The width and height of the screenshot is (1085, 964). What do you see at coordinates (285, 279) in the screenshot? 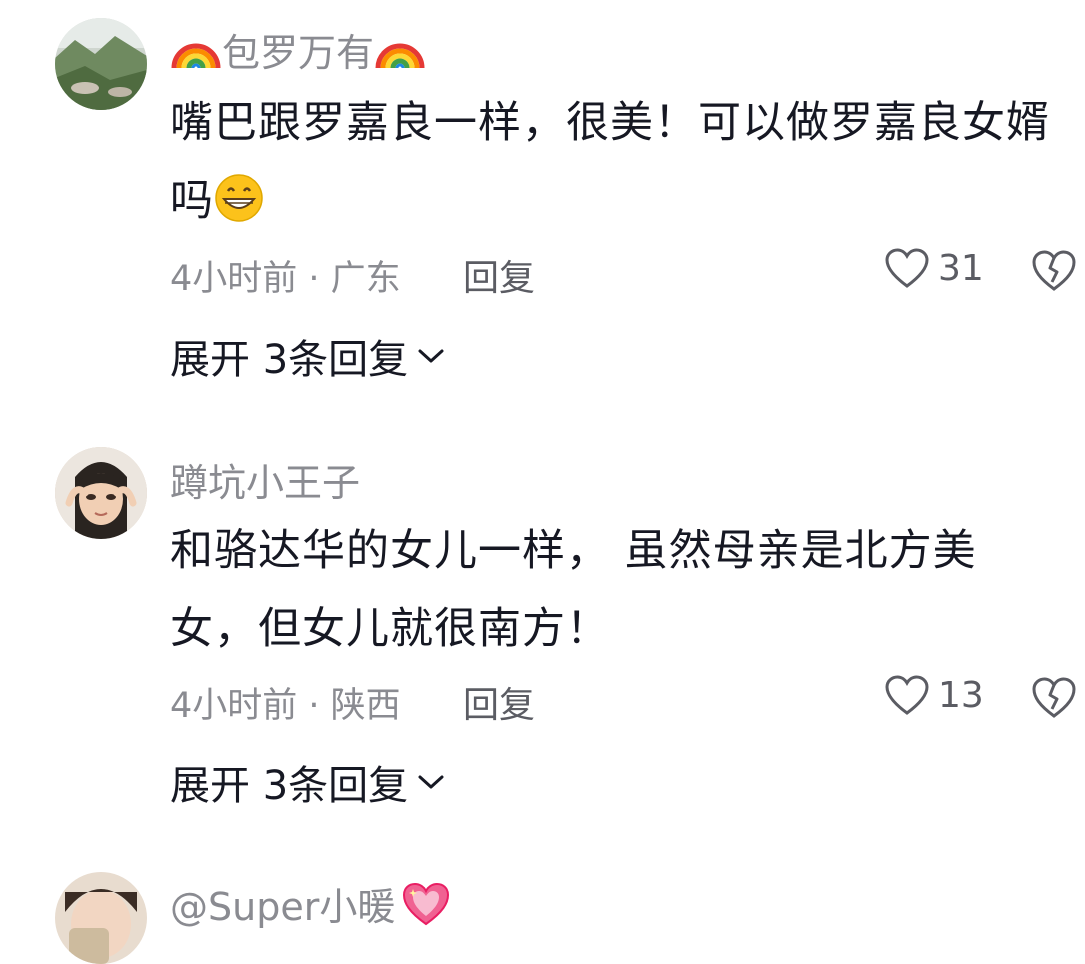
I see `time-location: 4小时前 · 广东` at bounding box center [285, 279].